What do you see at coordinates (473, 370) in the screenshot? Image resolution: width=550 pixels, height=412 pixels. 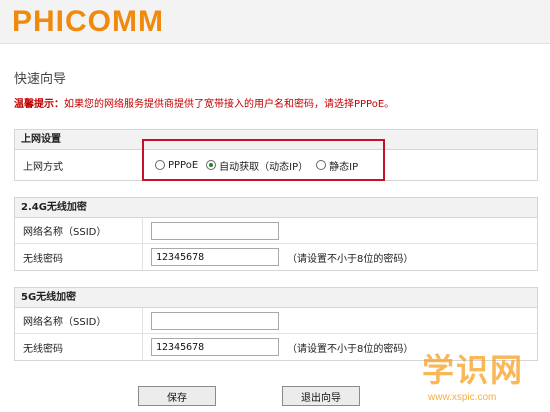 I see `watermark-text: 学识网` at bounding box center [473, 370].